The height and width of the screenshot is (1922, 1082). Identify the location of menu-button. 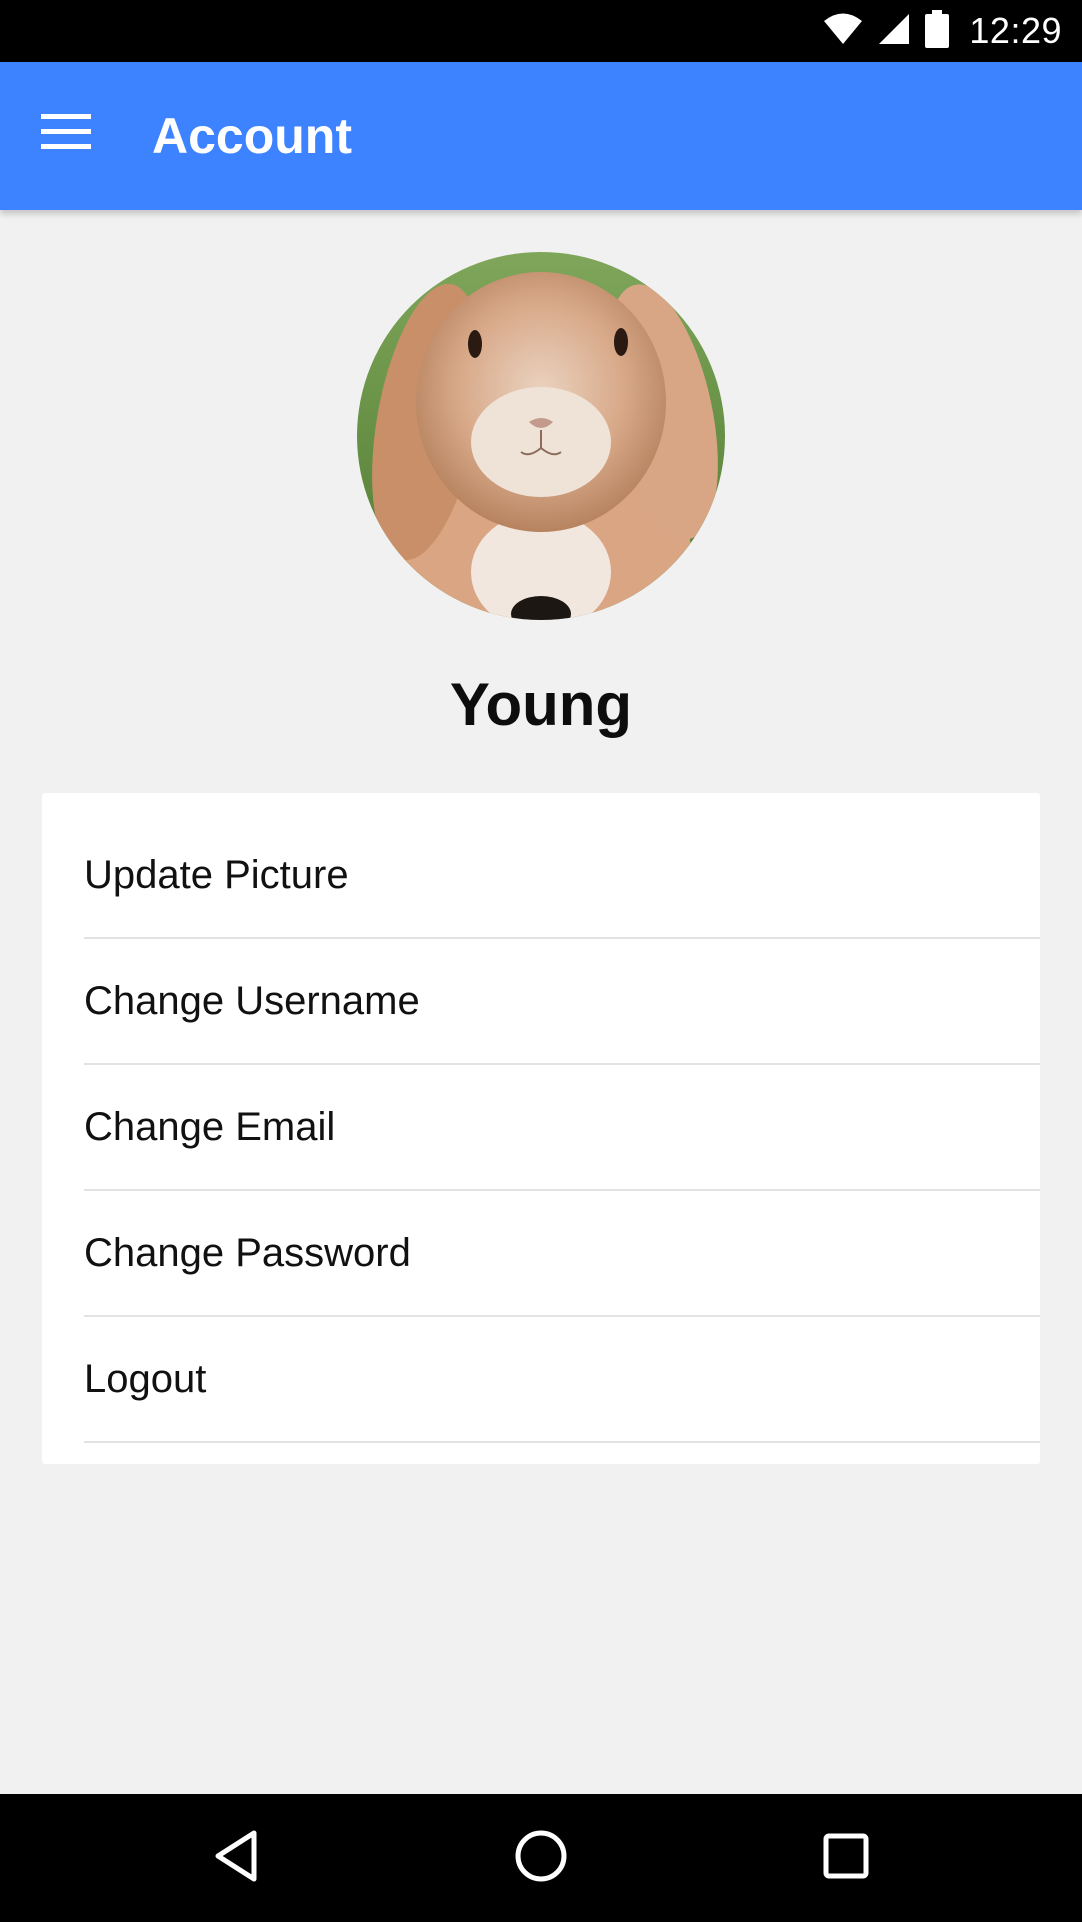
(66, 134).